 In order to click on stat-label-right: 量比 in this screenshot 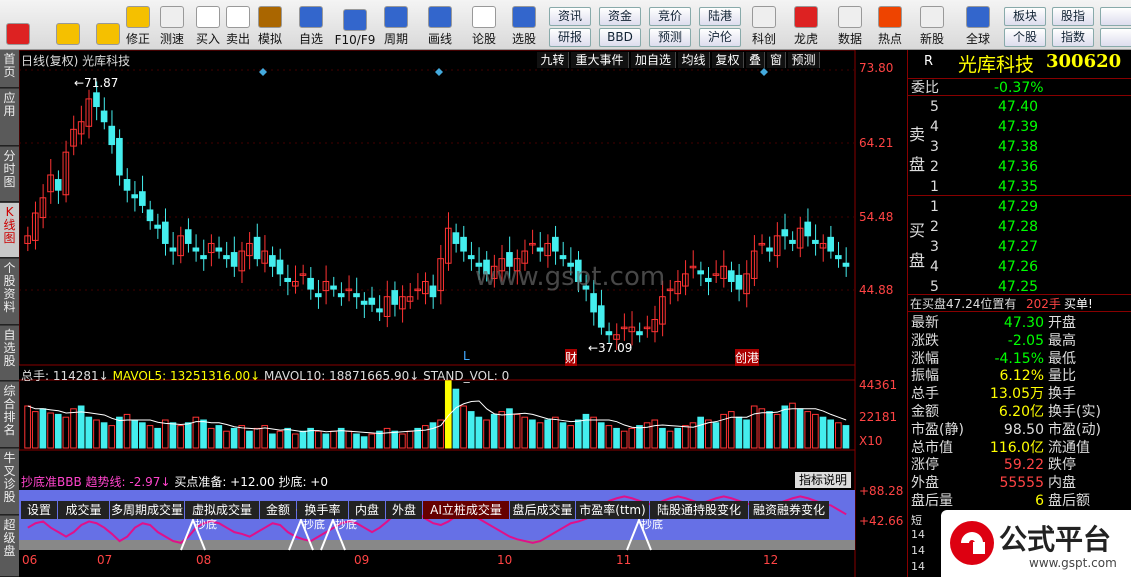, I will do `click(1062, 376)`.